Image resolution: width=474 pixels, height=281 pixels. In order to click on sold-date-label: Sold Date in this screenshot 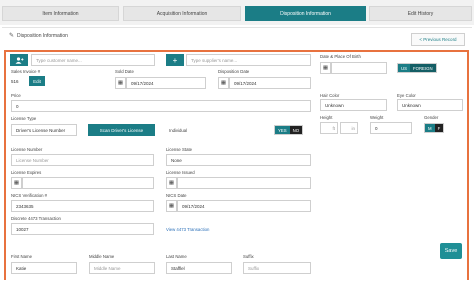, I will do `click(124, 71)`.